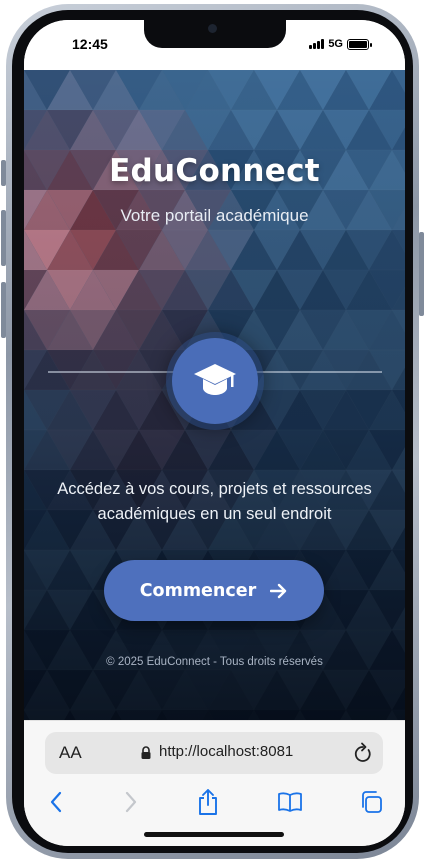 Image resolution: width=425 pixels, height=863 pixels. What do you see at coordinates (3, 173) in the screenshot?
I see `side-button-mute` at bounding box center [3, 173].